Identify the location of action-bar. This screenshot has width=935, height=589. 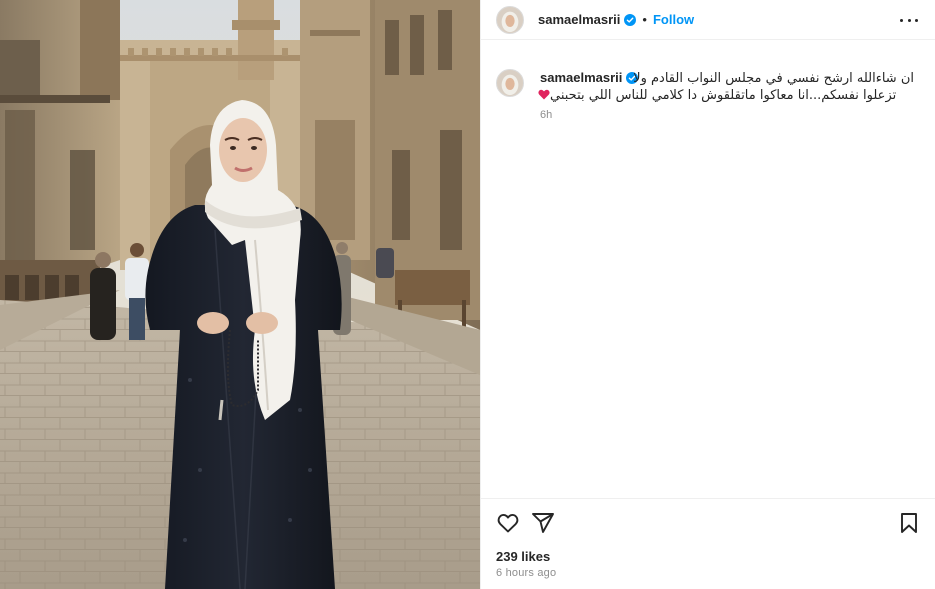
(708, 524).